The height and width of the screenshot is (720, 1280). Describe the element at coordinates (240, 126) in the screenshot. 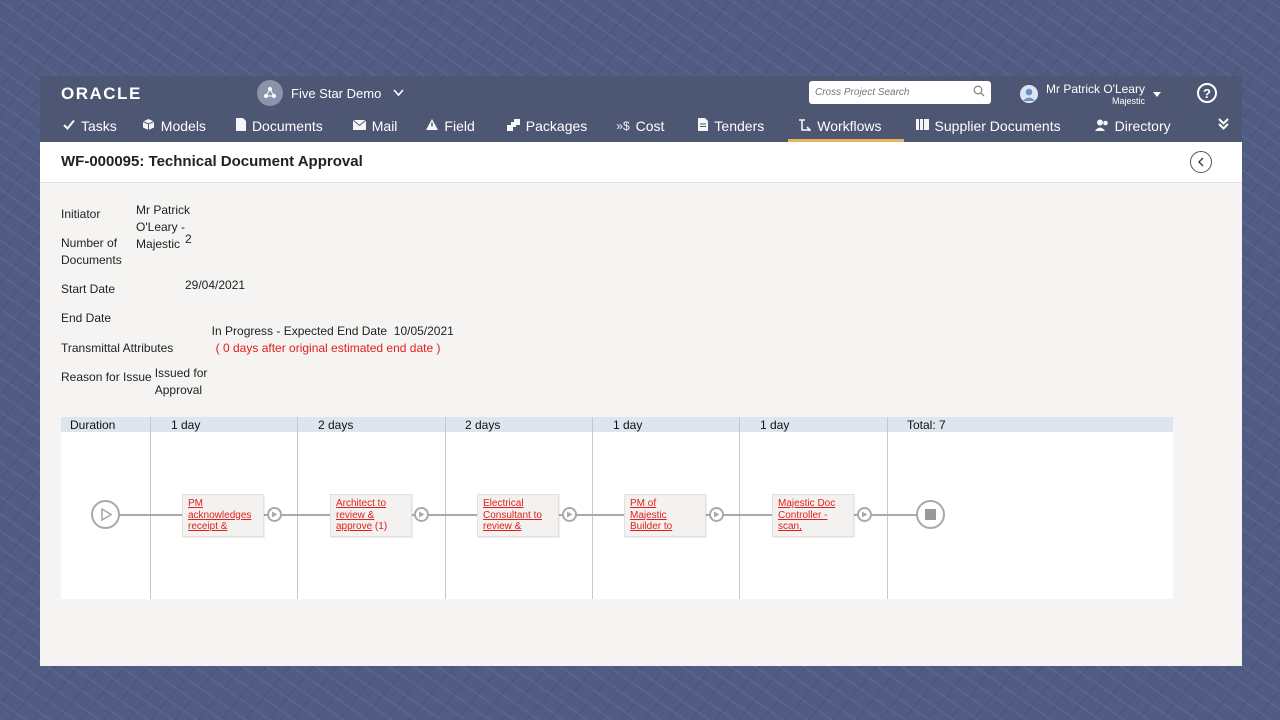

I see `document-icon` at that location.